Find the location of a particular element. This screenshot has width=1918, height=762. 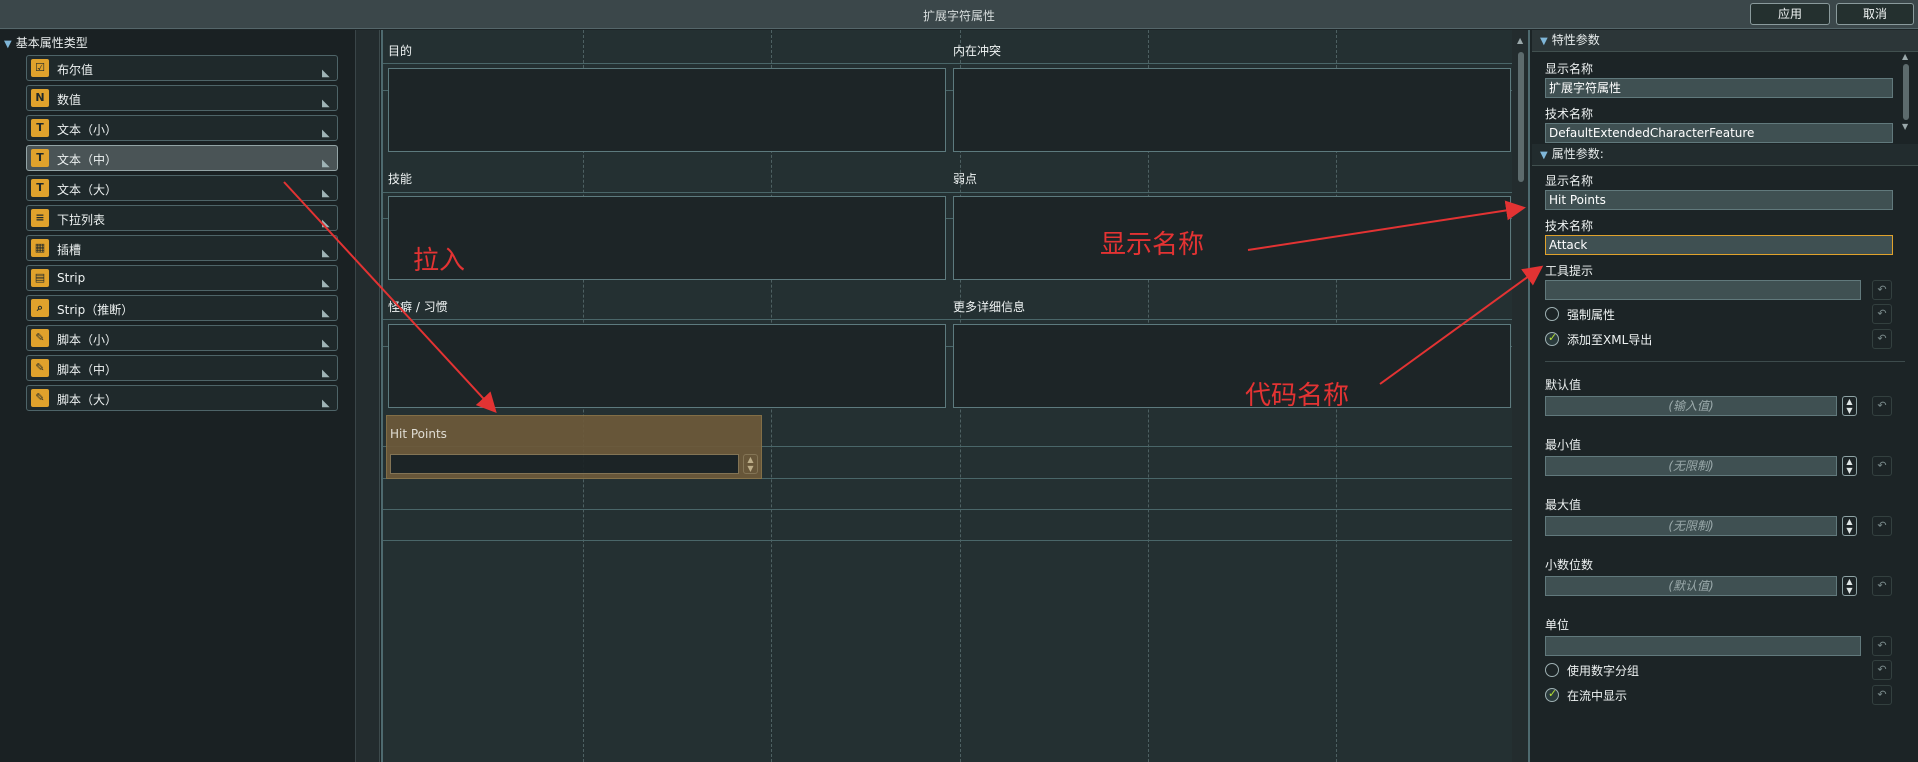

property-type-item: N 数值 ◣ is located at coordinates (182, 98).